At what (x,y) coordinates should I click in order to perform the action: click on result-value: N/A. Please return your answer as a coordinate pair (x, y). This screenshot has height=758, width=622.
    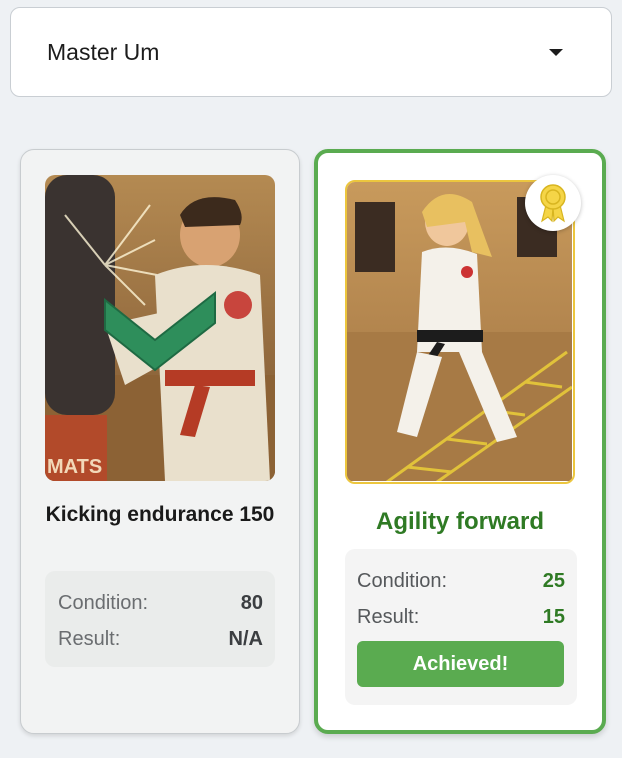
    Looking at the image, I should click on (245, 638).